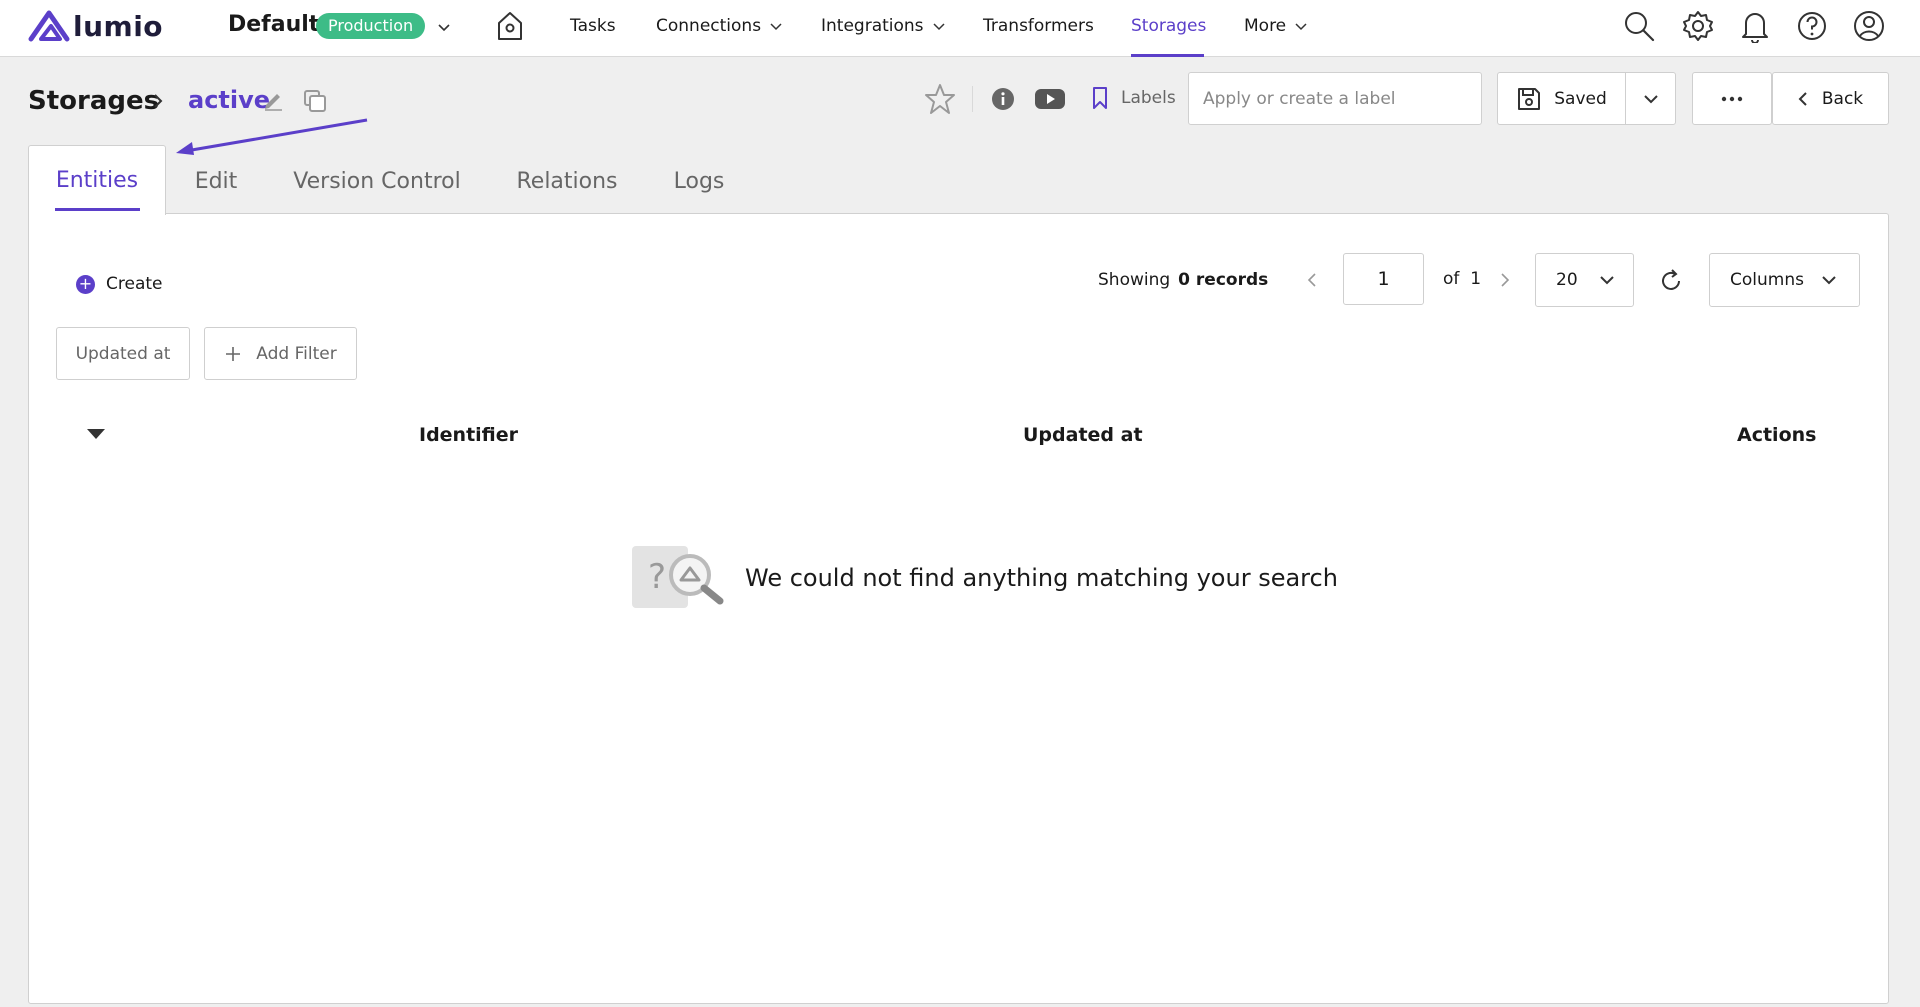 This screenshot has width=1920, height=1007. What do you see at coordinates (678, 577) in the screenshot?
I see `empty-search-icon: ?` at bounding box center [678, 577].